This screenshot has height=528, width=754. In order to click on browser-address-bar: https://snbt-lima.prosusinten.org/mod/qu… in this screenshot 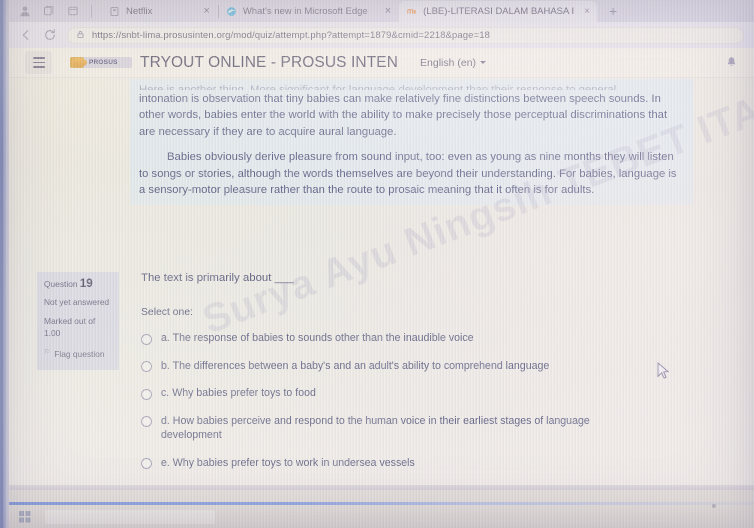, I will do `click(381, 35)`.